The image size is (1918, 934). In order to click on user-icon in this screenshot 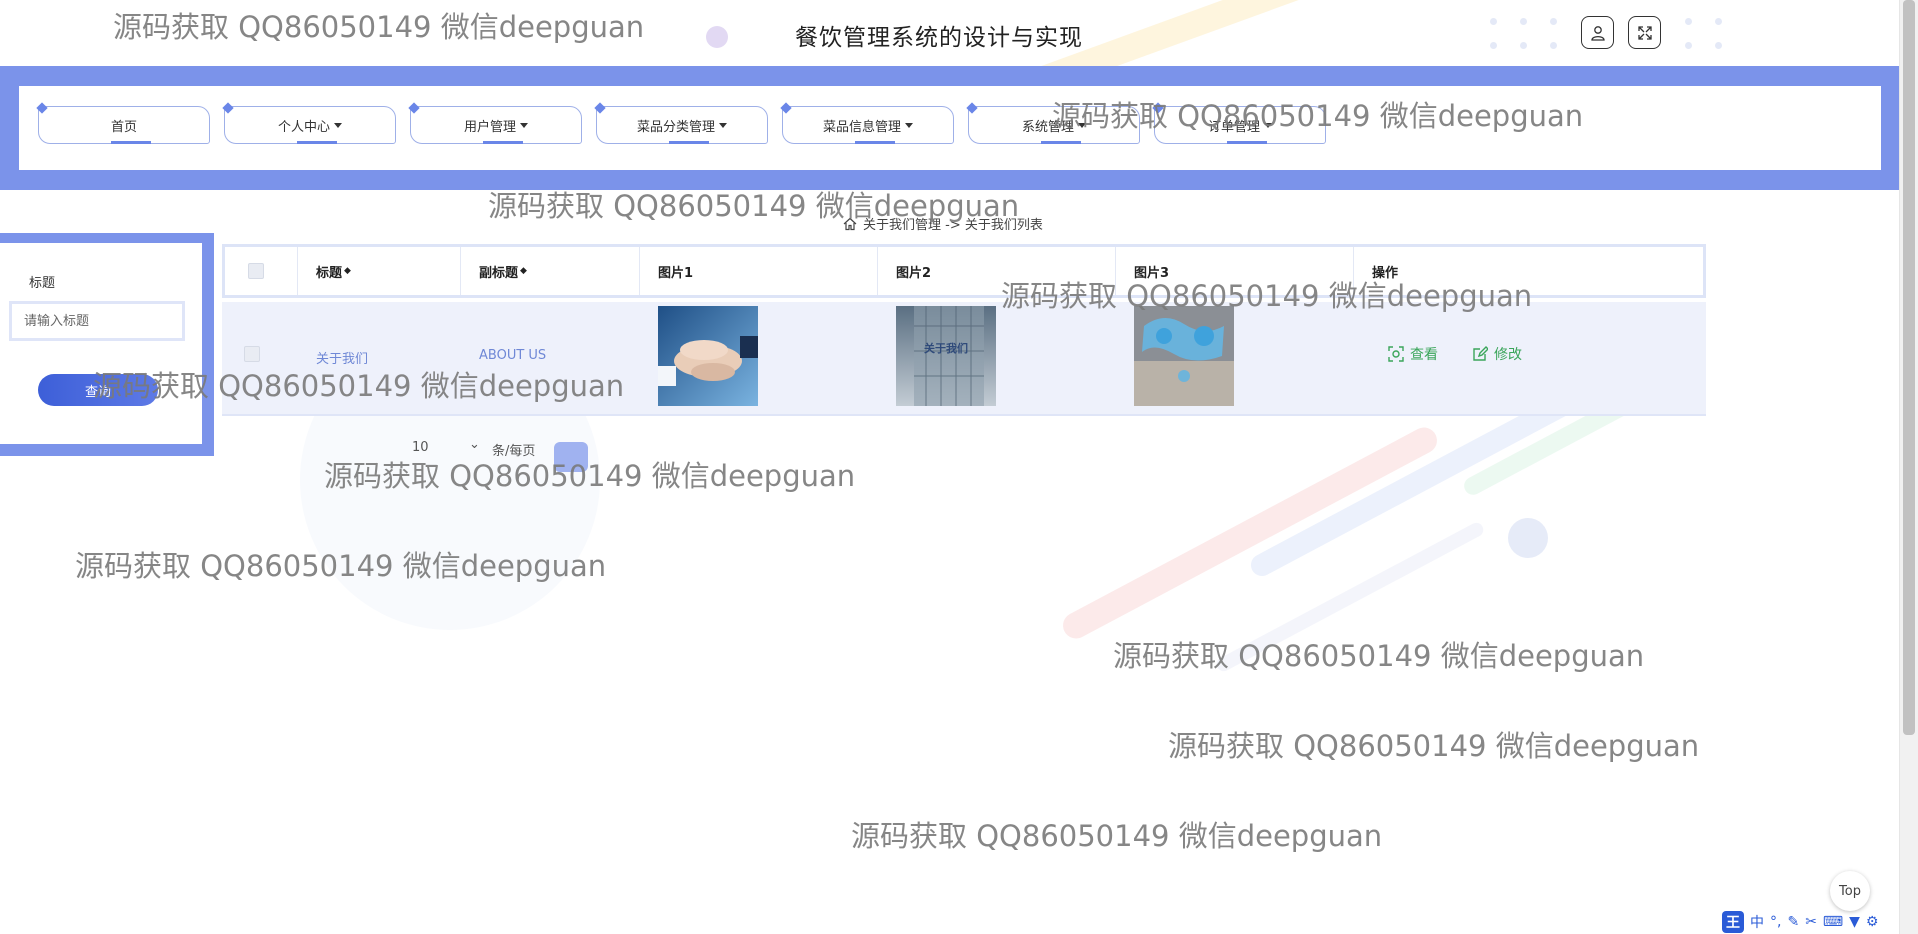, I will do `click(1597, 33)`.